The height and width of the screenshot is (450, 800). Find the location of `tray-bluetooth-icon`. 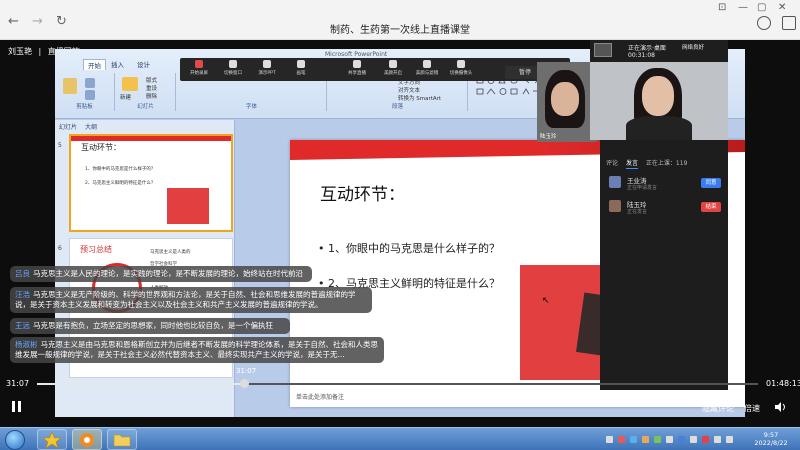

tray-bluetooth-icon is located at coordinates (681, 439).